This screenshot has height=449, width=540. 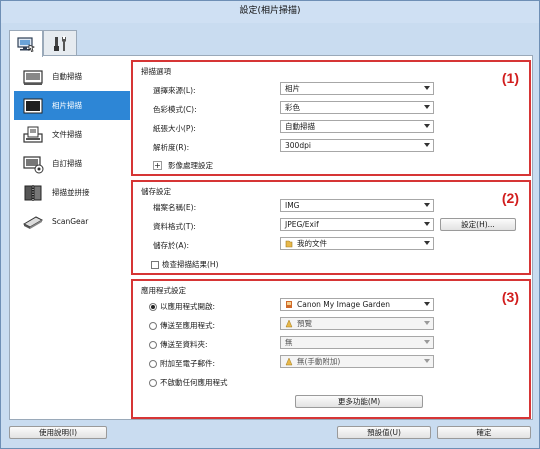 What do you see at coordinates (484, 432) in the screenshot?
I see `ok-button: 確定` at bounding box center [484, 432].